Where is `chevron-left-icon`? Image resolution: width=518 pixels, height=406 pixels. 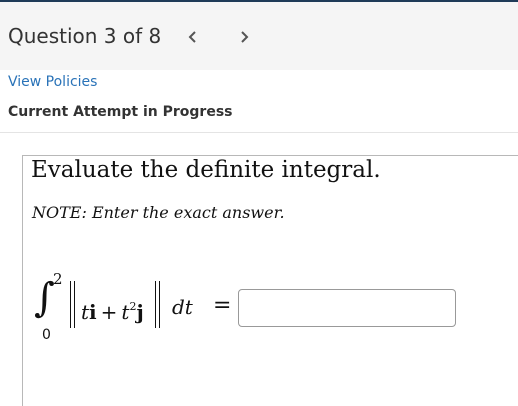 chevron-left-icon is located at coordinates (192, 37).